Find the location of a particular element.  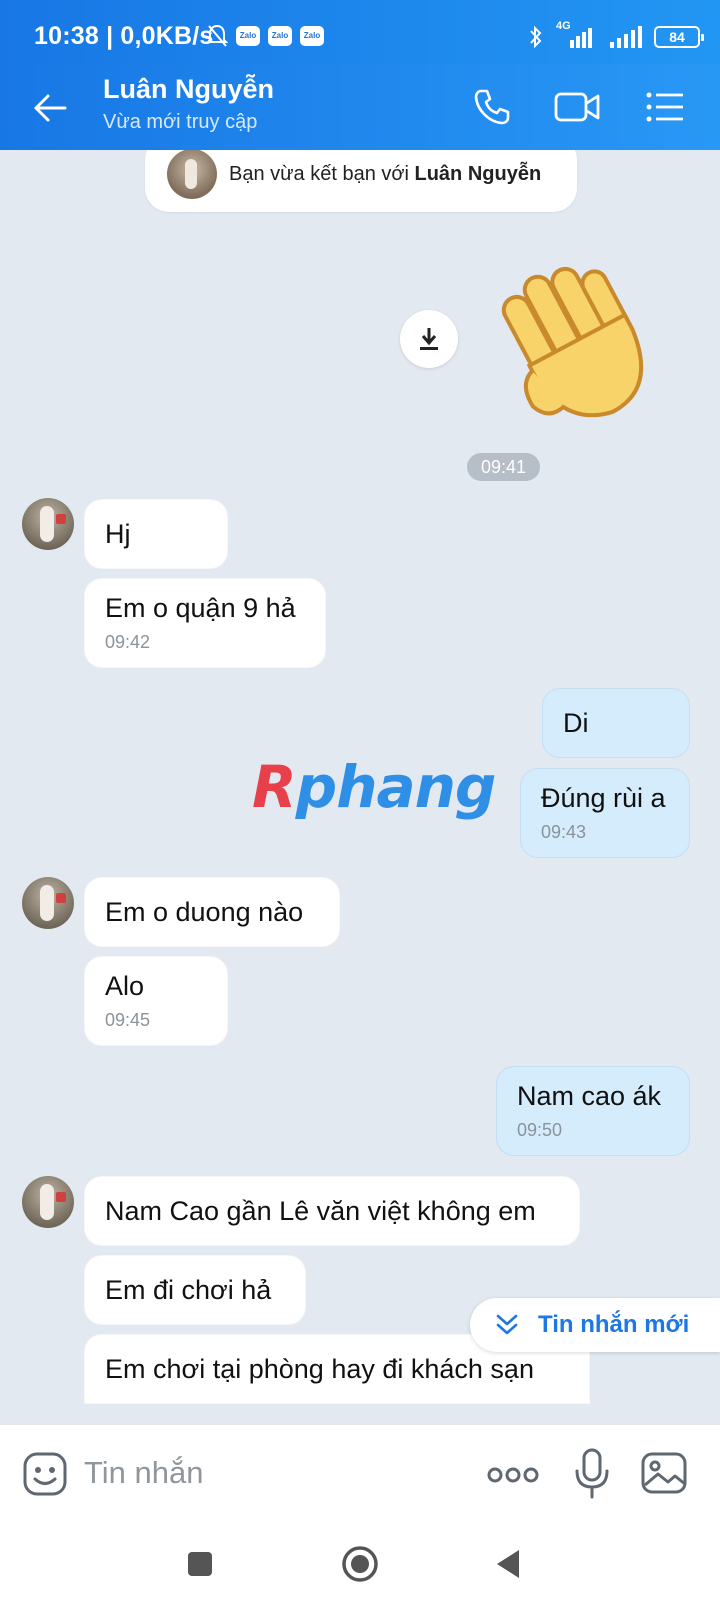

bluetooth-icon is located at coordinates (536, 37).